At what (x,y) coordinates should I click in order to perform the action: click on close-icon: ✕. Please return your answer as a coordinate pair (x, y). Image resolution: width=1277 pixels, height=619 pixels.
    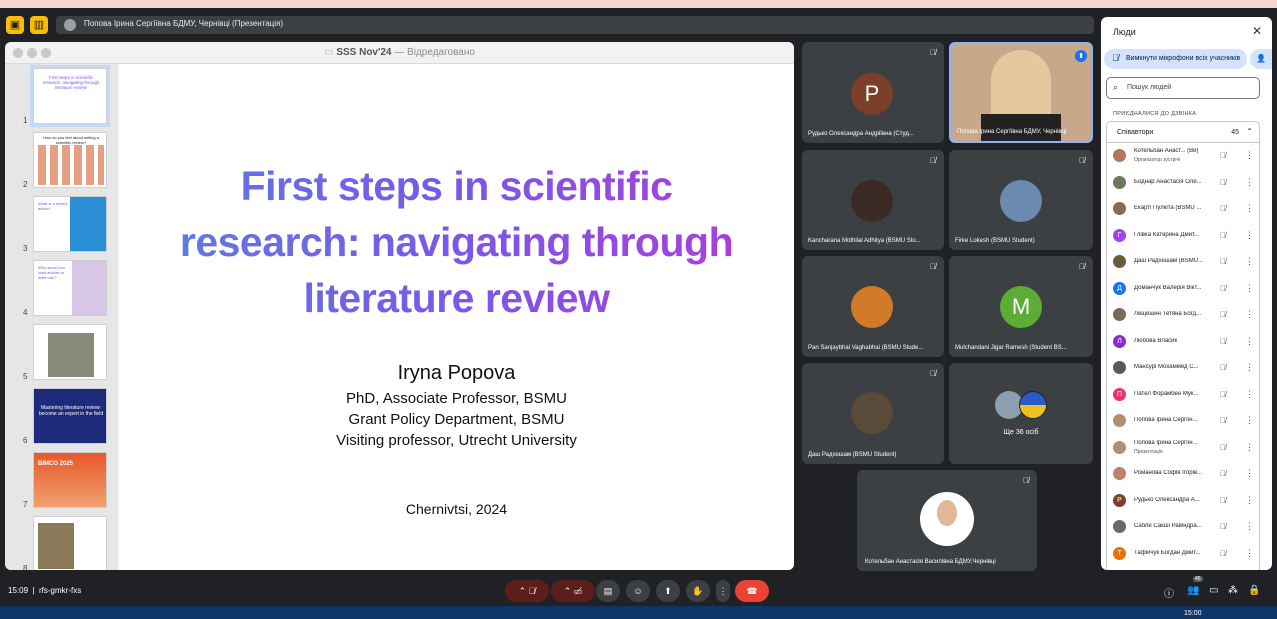
    Looking at the image, I should click on (1257, 31).